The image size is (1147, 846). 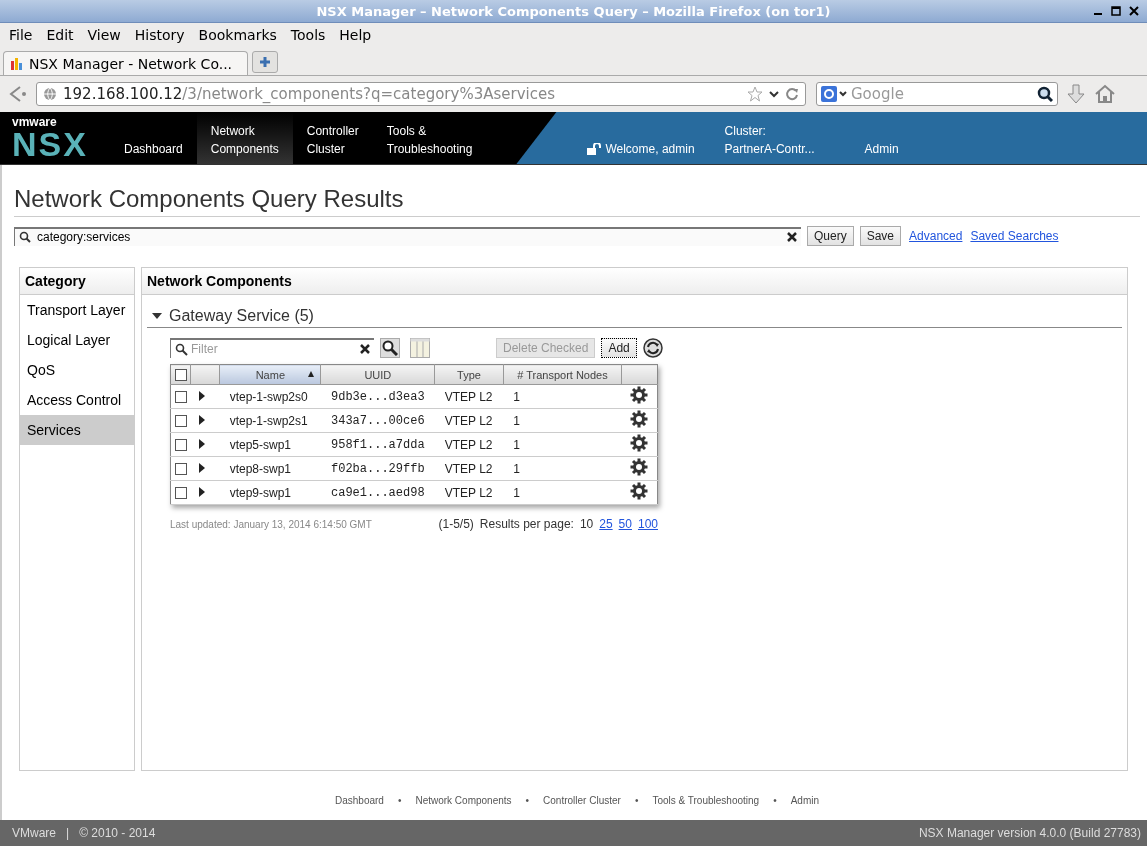 I want to click on page-size-link: 10, so click(x=586, y=524).